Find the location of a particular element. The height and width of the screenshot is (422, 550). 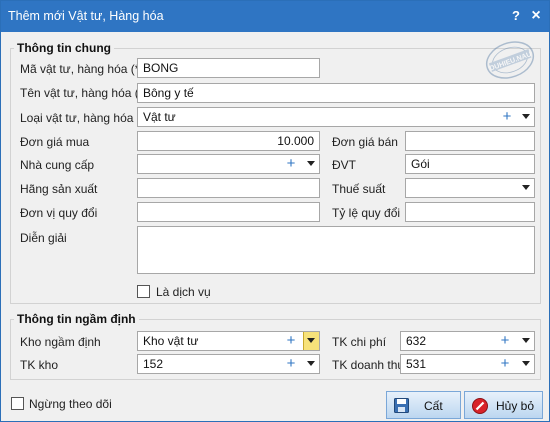

warehouse-account-value: 152 is located at coordinates (153, 364).